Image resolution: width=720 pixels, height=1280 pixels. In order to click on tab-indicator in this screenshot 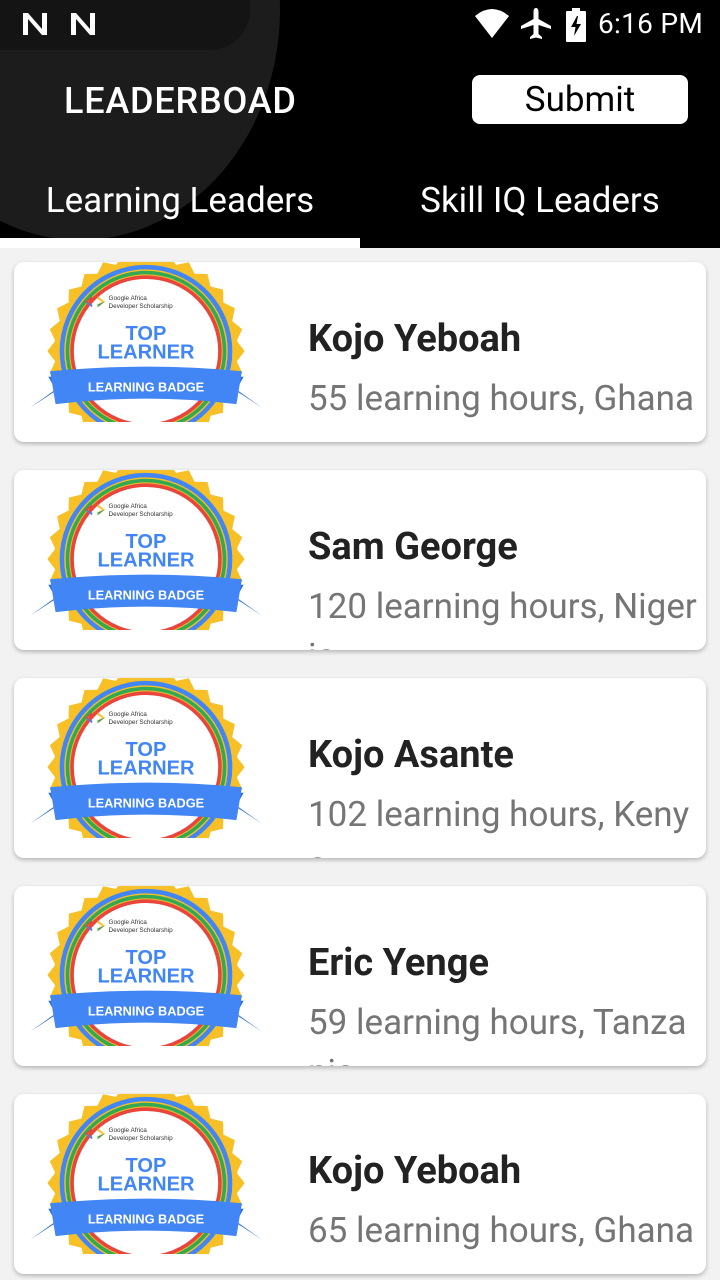, I will do `click(180, 243)`.